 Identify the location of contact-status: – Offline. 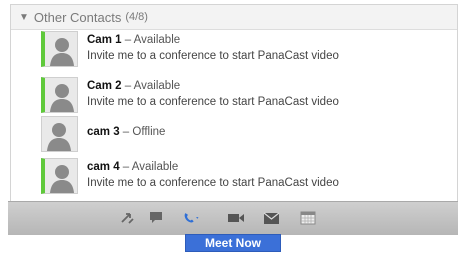
(142, 132).